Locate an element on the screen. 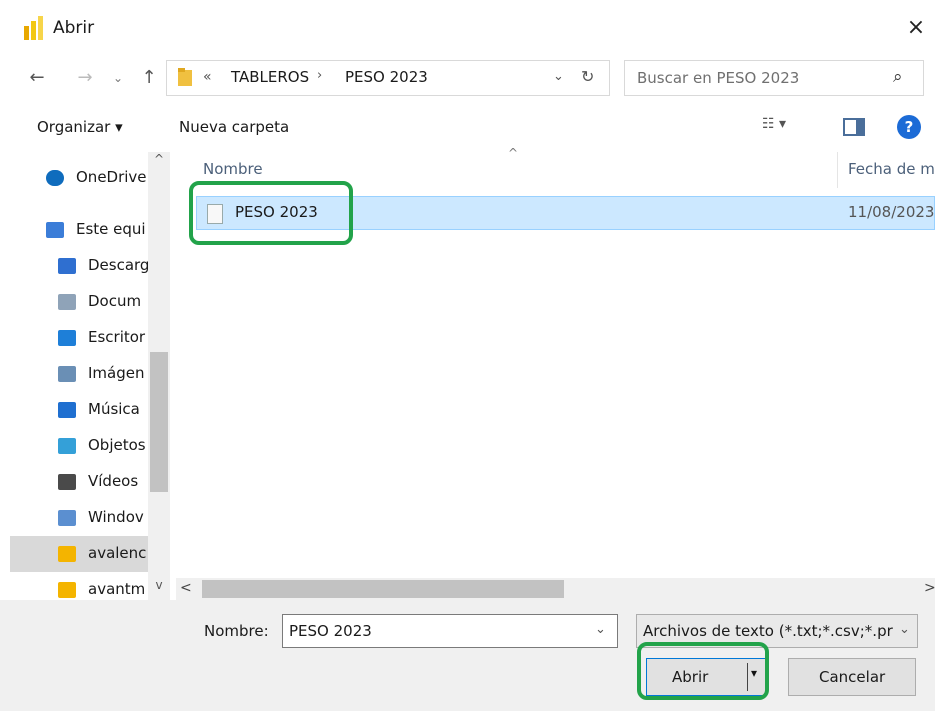 This screenshot has width=935, height=711. sidebar-item: avalenc is located at coordinates (79, 554).